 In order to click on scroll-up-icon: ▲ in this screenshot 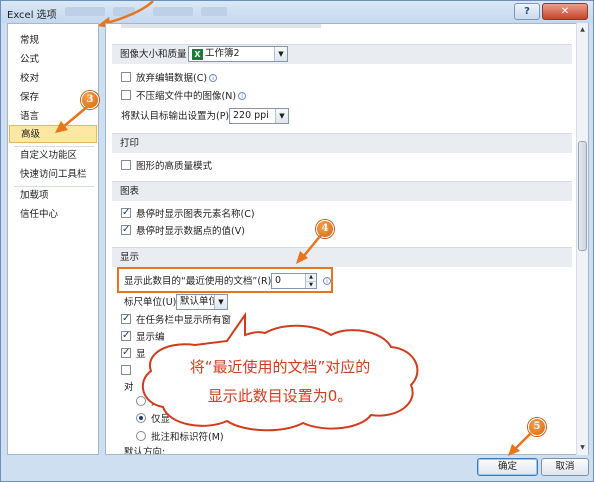, I will do `click(582, 30)`.